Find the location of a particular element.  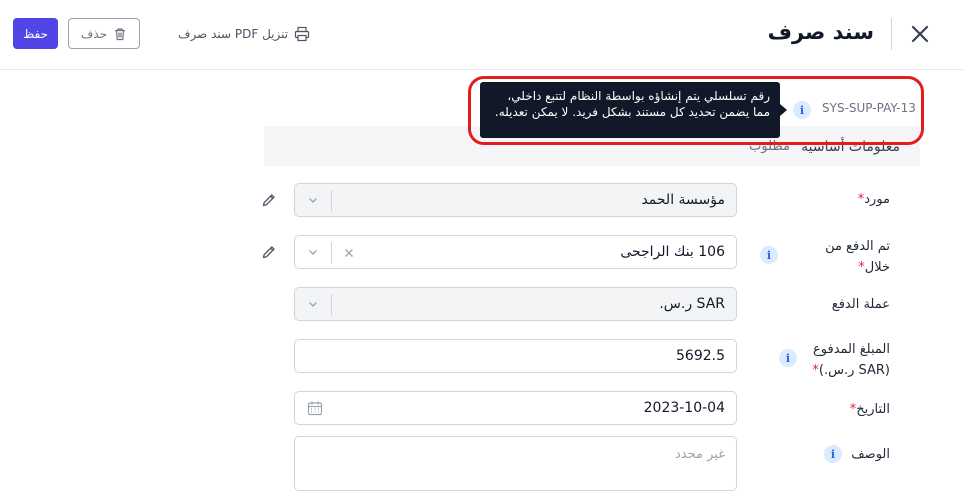

amount-label: المبلغ المدفوع (SAR ر.س.)* is located at coordinates (851, 360).